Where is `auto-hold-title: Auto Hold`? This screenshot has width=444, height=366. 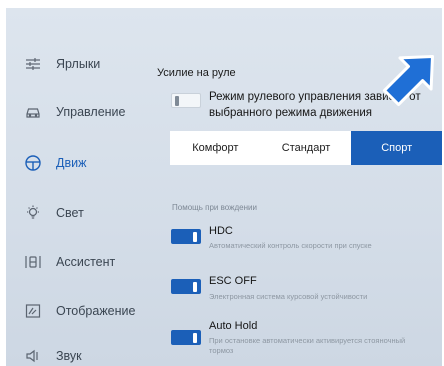
auto-hold-title: Auto Hold is located at coordinates (233, 326).